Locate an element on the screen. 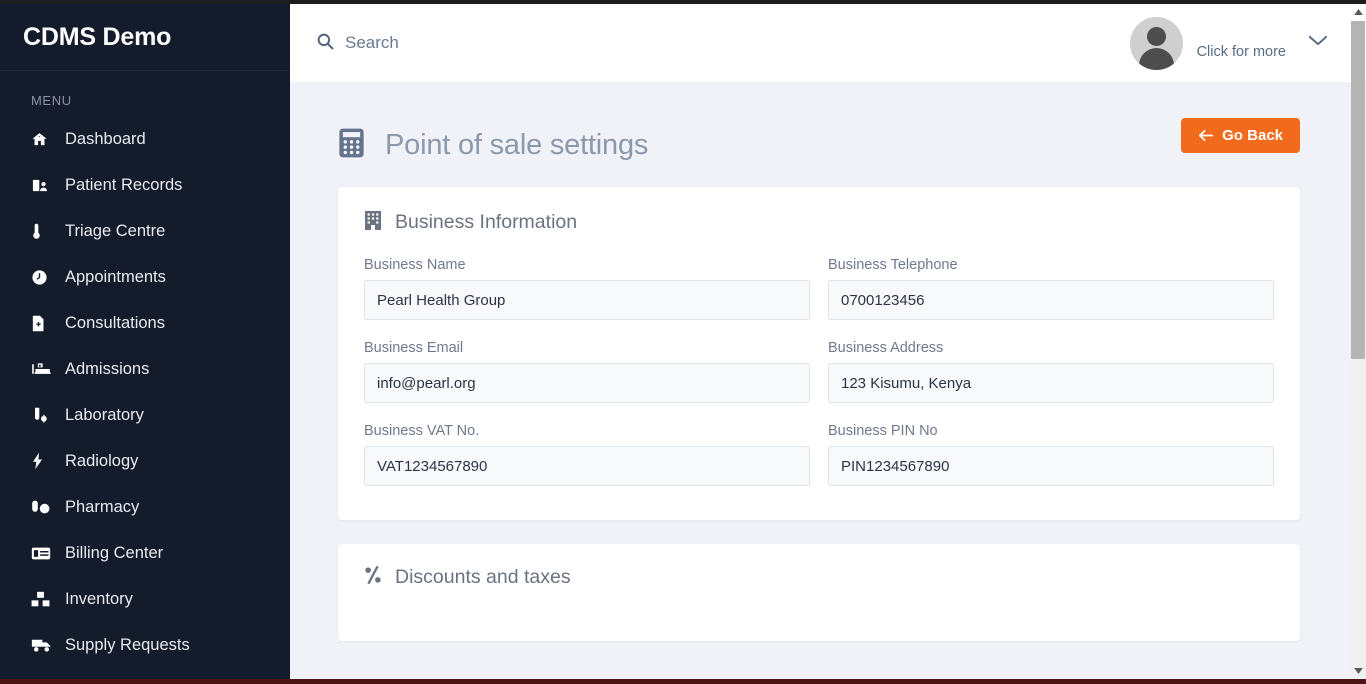  sidebar-item-supply-requests: Supply Requests is located at coordinates (145, 645).